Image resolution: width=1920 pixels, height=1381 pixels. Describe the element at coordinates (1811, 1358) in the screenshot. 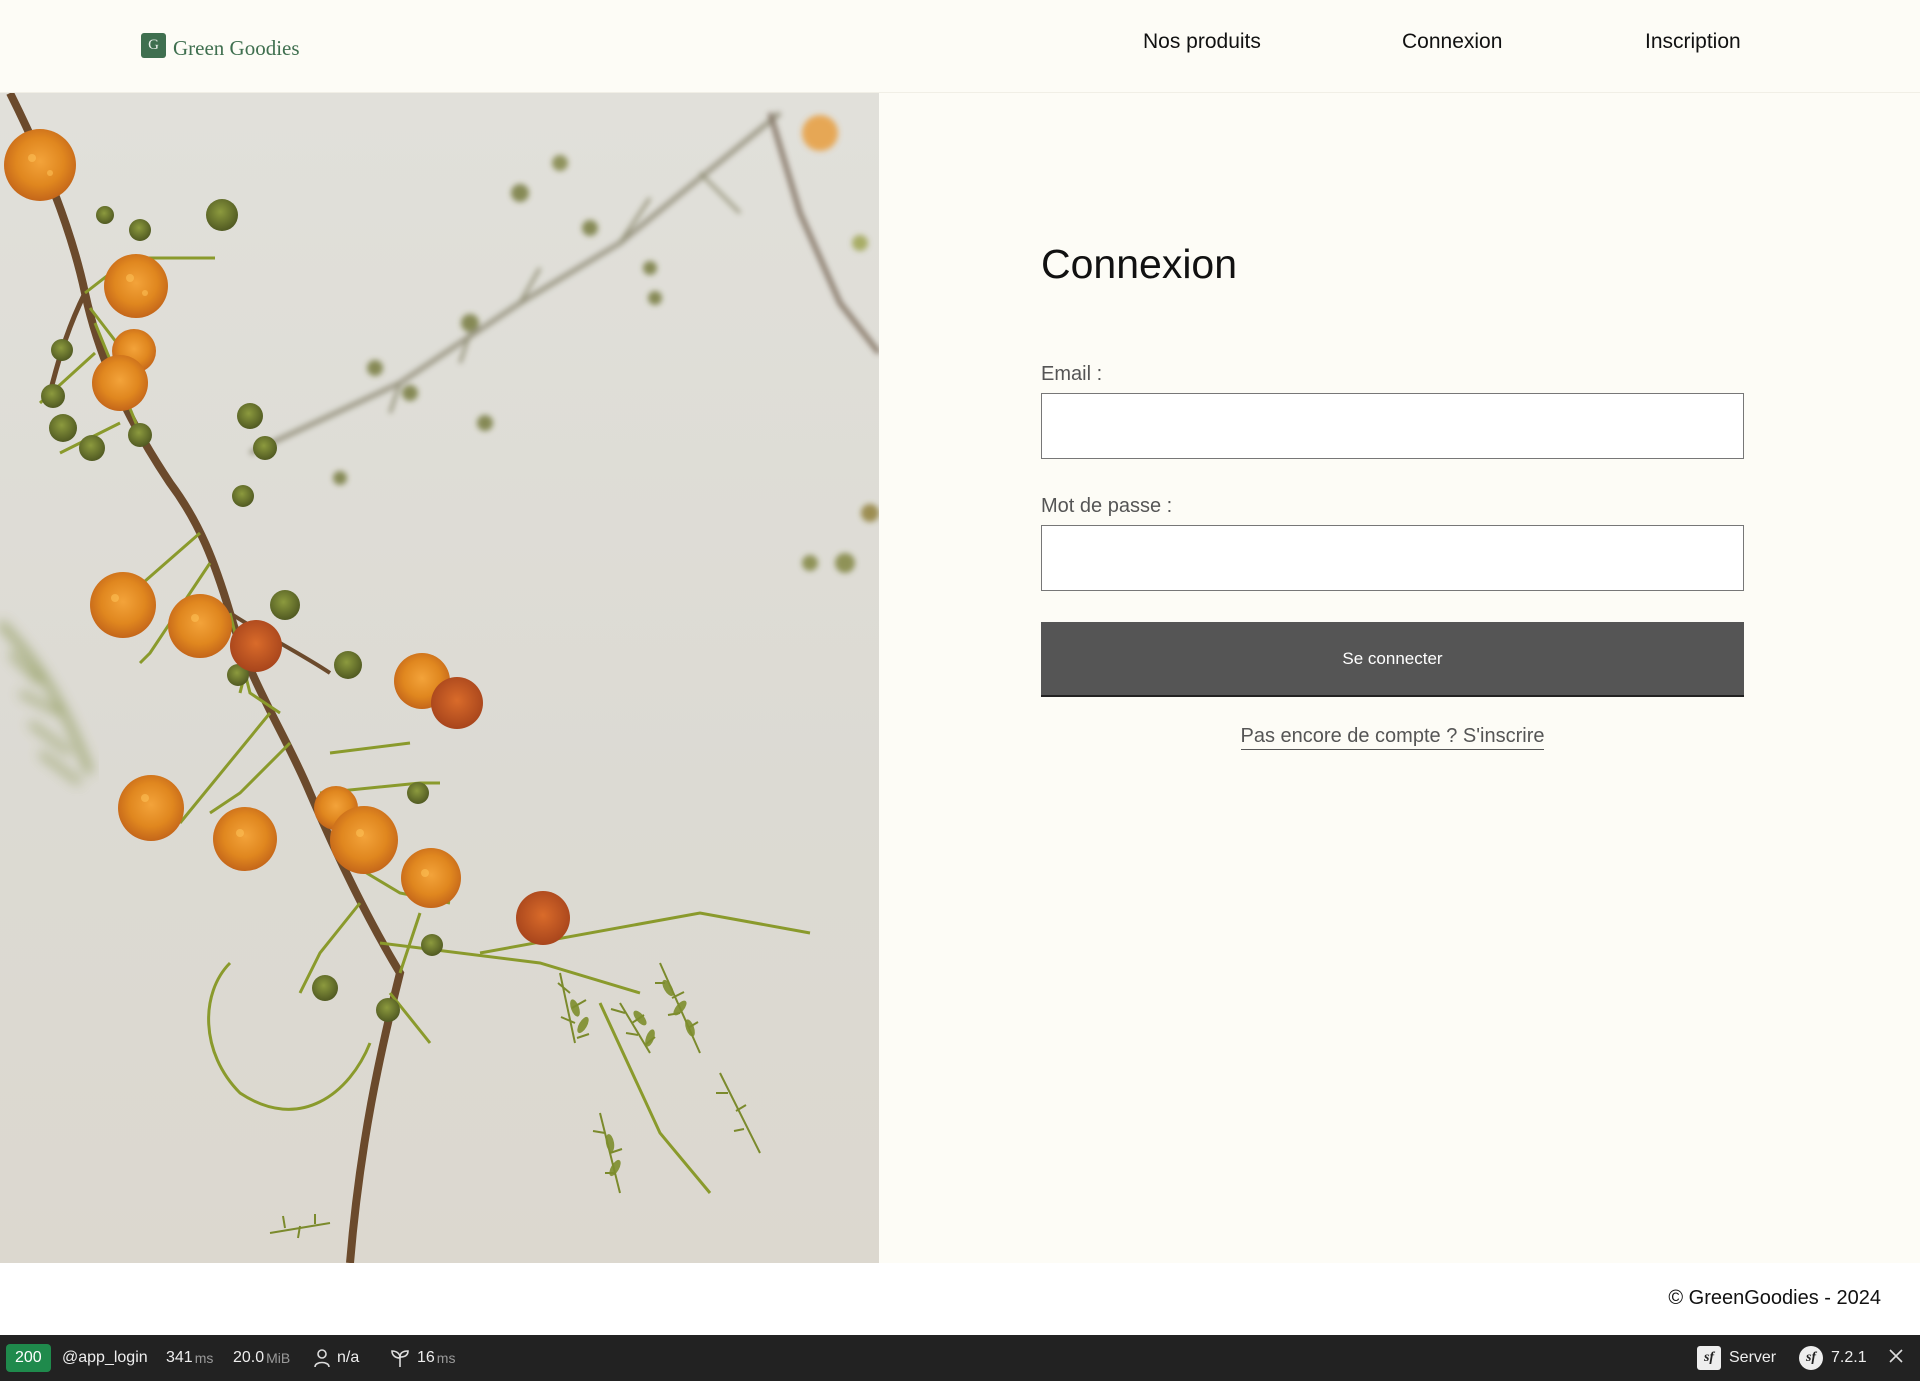

I see `symfony-logo-icon: sf` at that location.